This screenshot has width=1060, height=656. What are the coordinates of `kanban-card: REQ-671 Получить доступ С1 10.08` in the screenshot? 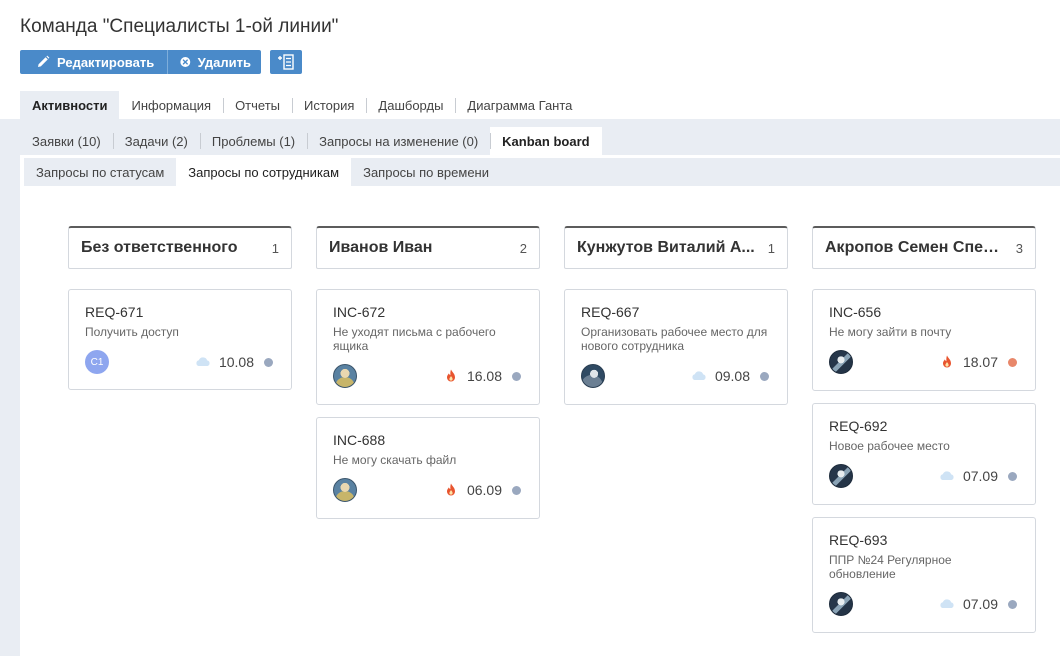 It's located at (180, 339).